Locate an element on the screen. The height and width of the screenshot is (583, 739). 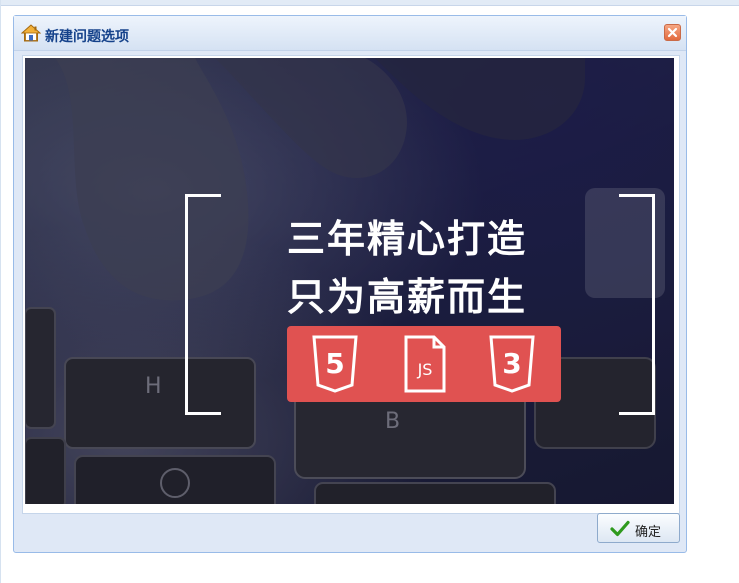
confirm-button-label: 确定 is located at coordinates (648, 532).